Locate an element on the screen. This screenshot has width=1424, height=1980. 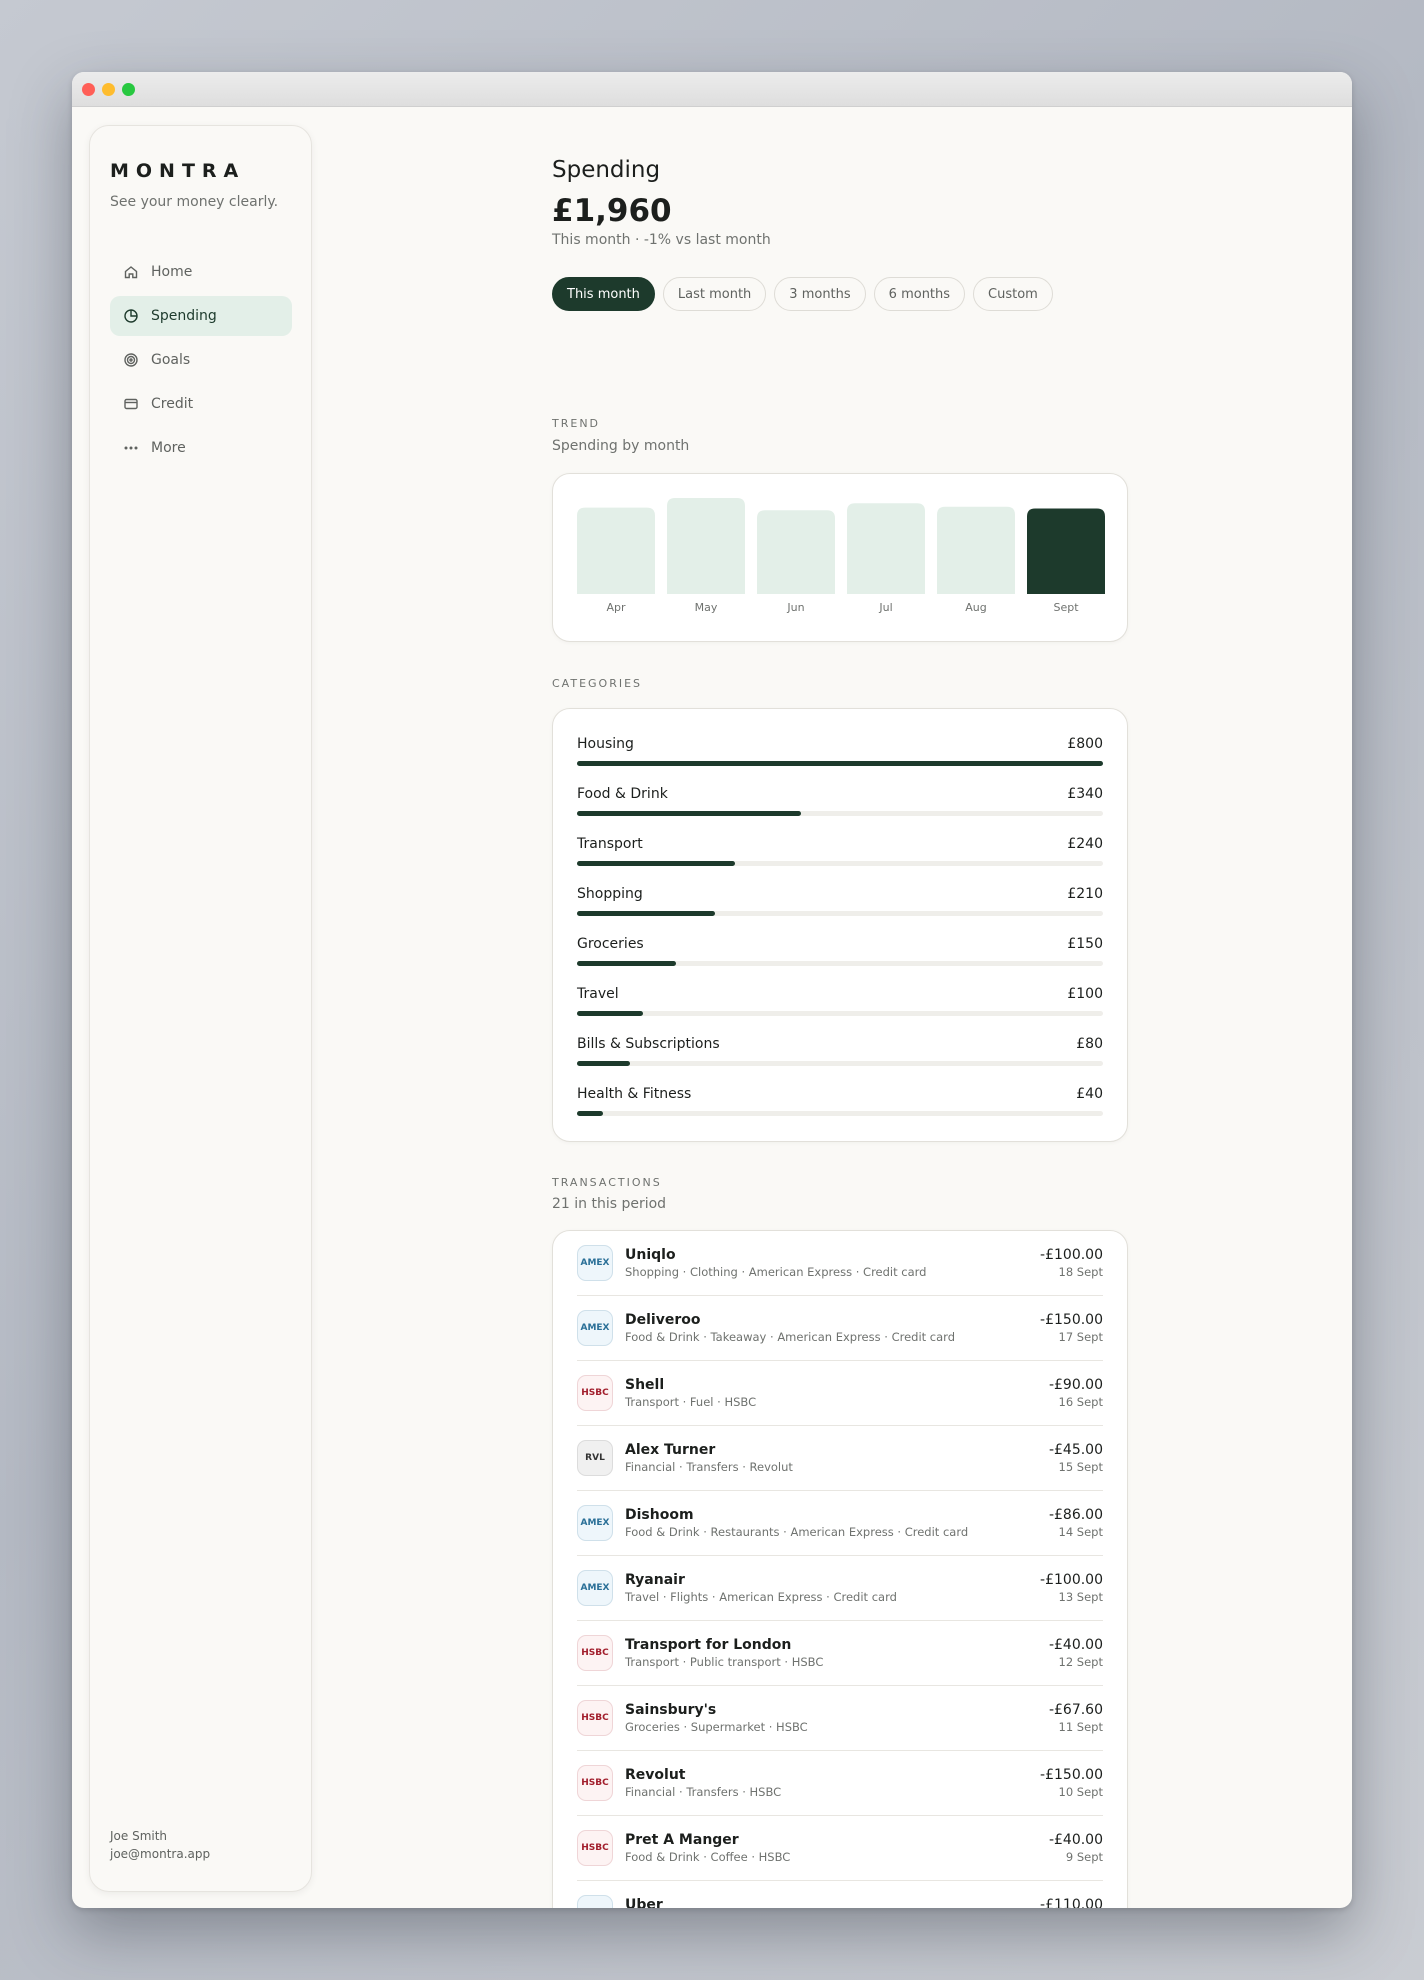
transaction-amount: -£67.60 is located at coordinates (1075, 1710).